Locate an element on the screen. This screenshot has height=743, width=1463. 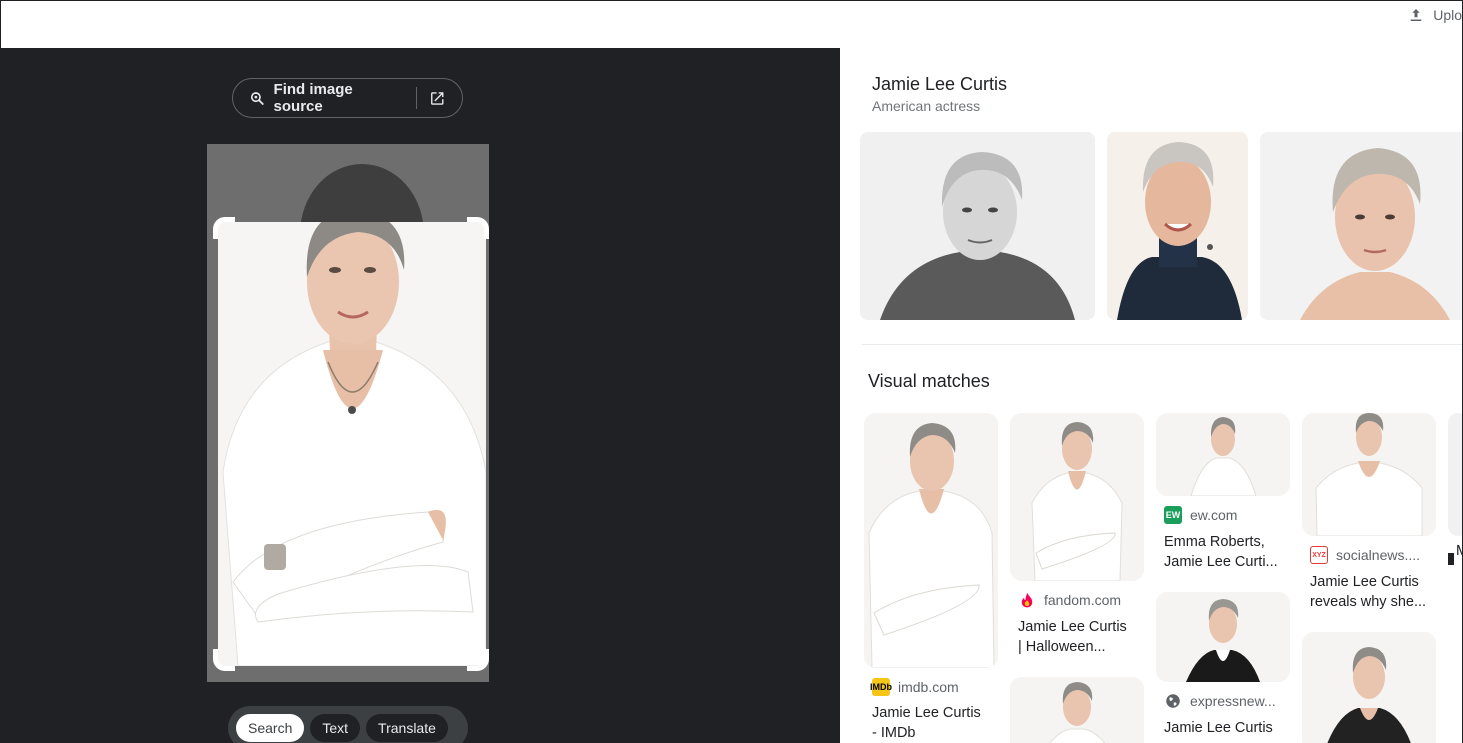
entity-photo-bw is located at coordinates (977, 226).